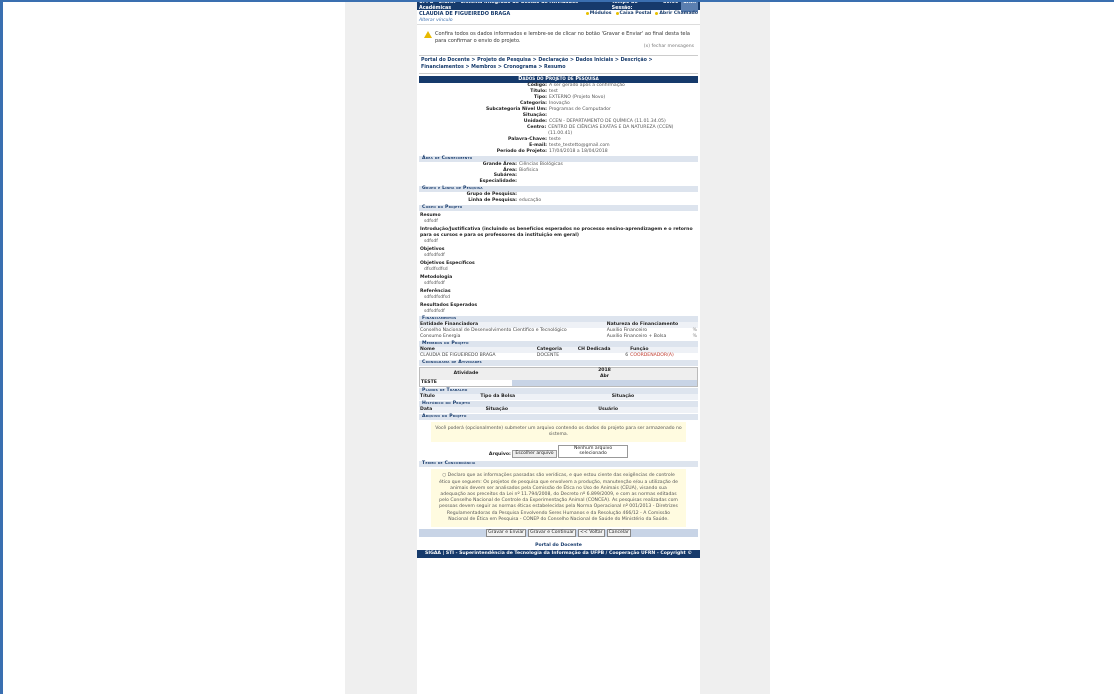  What do you see at coordinates (558, 79) in the screenshot?
I see `project-data-header: Dados do Projeto de Pesquisa` at bounding box center [558, 79].